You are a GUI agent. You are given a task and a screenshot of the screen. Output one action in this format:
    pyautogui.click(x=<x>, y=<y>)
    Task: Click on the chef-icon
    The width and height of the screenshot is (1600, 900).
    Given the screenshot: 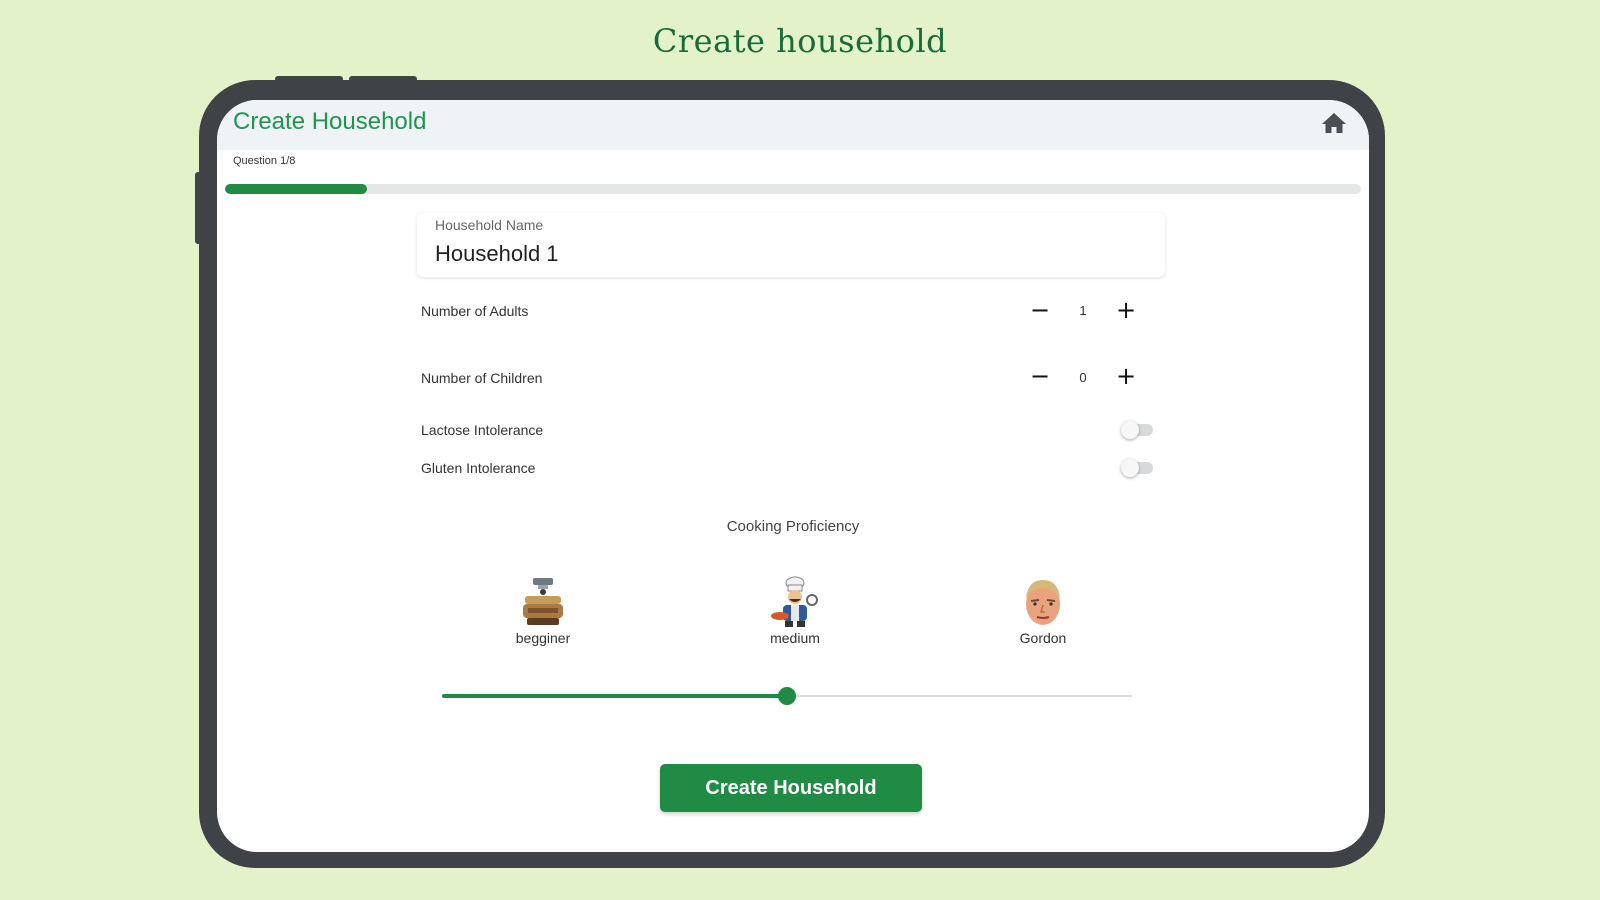 What is the action you would take?
    pyautogui.click(x=794, y=601)
    